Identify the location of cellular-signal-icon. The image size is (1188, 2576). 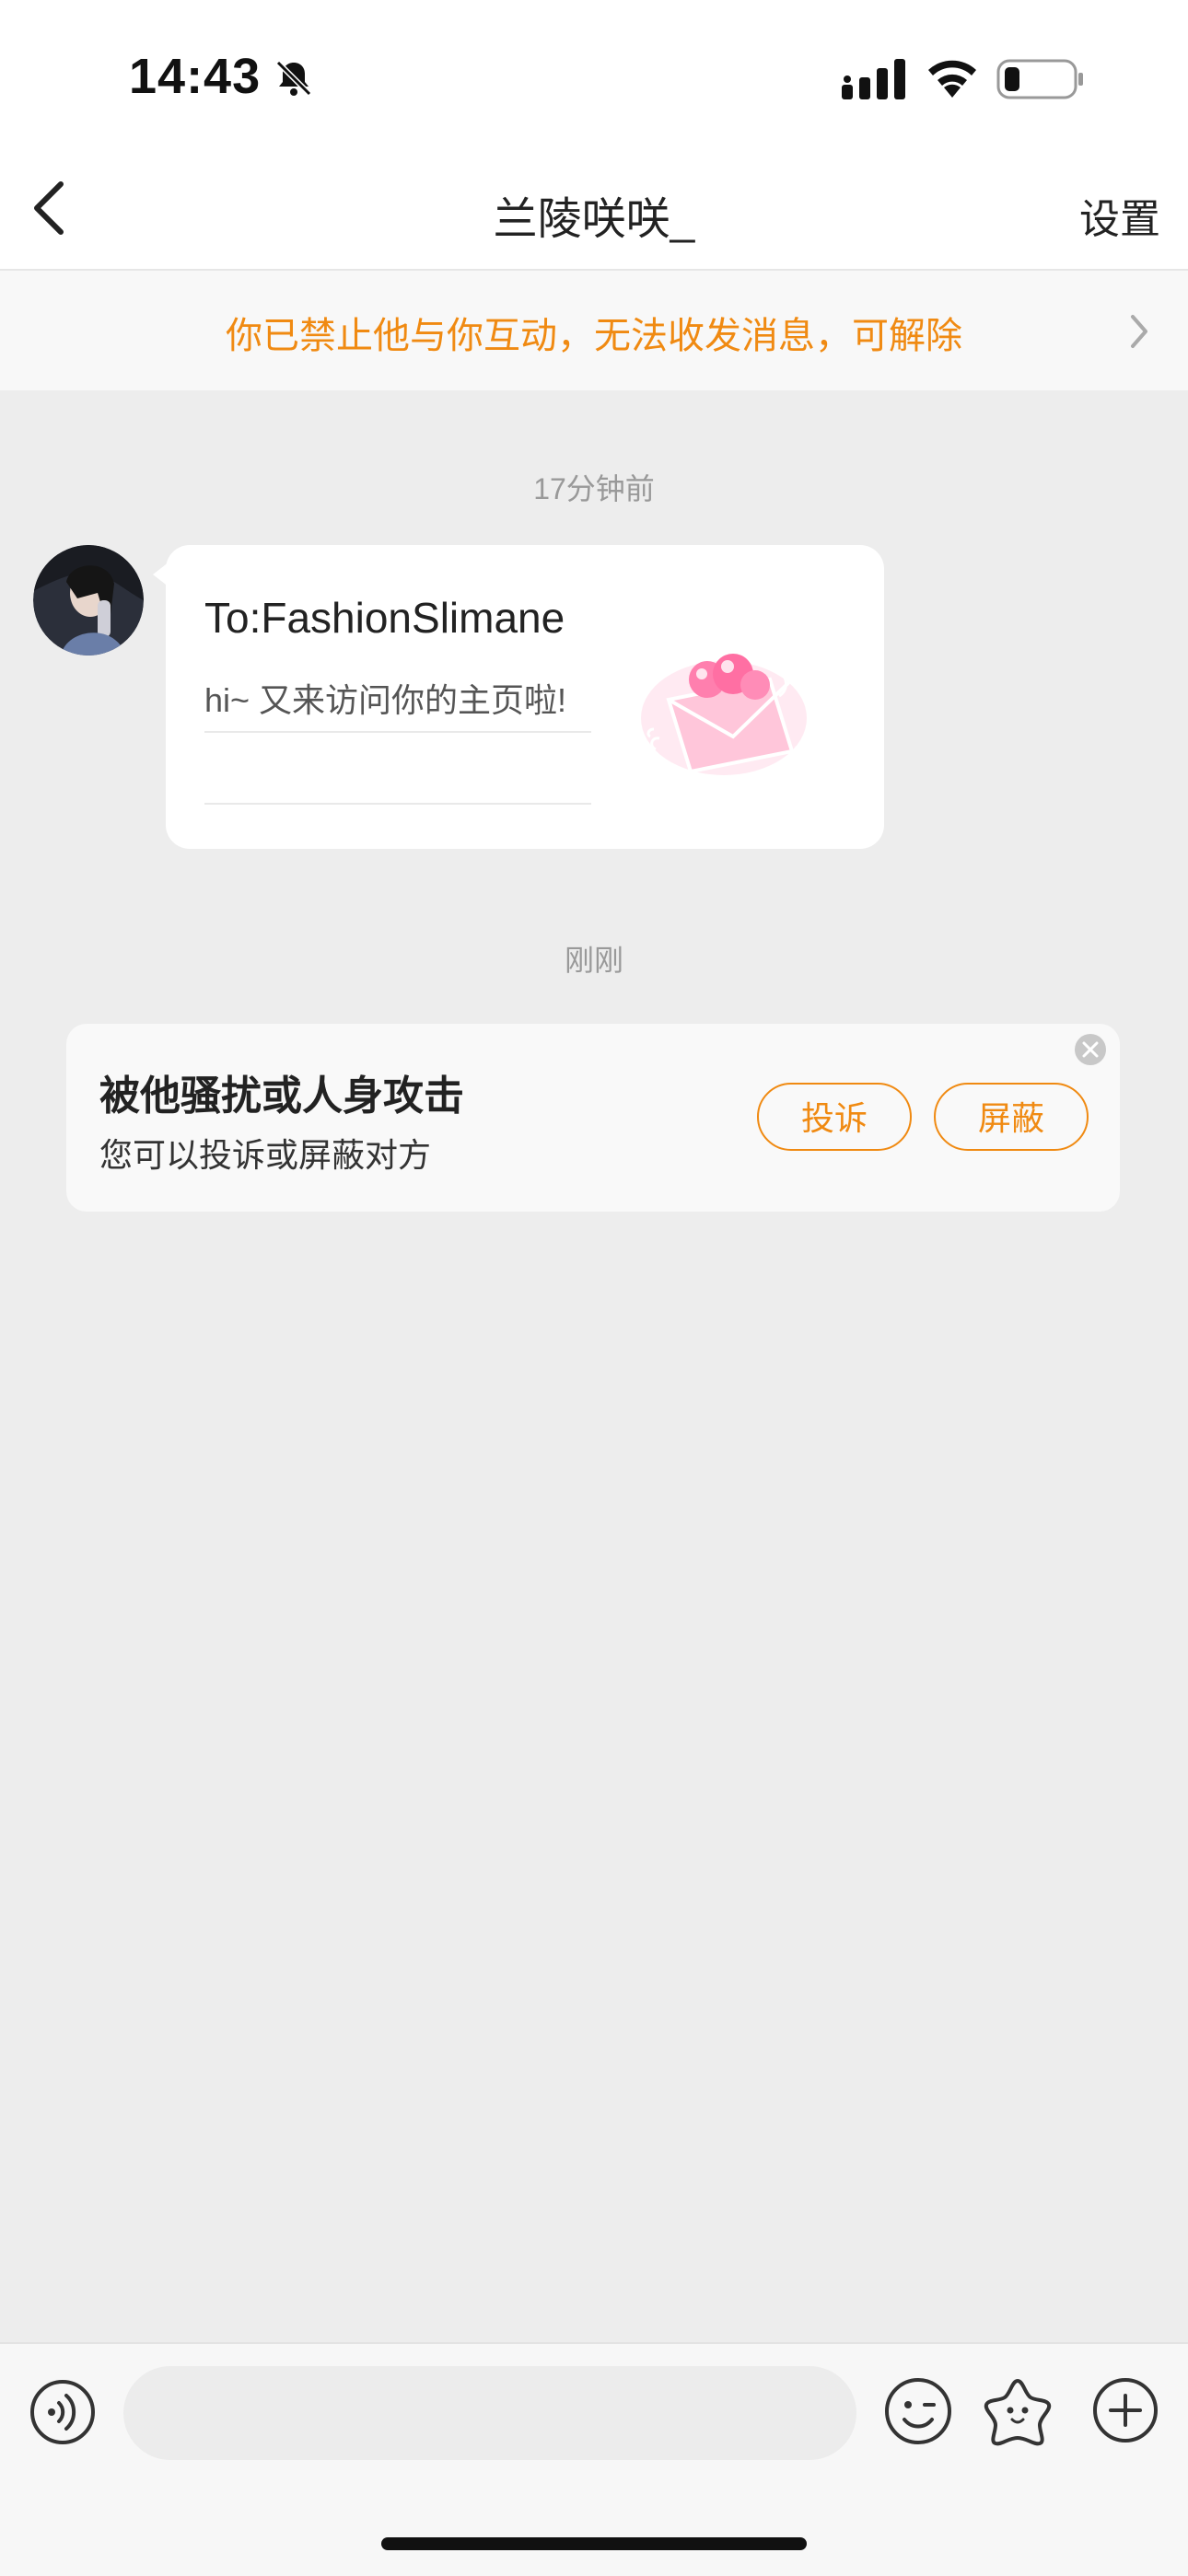
(873, 79).